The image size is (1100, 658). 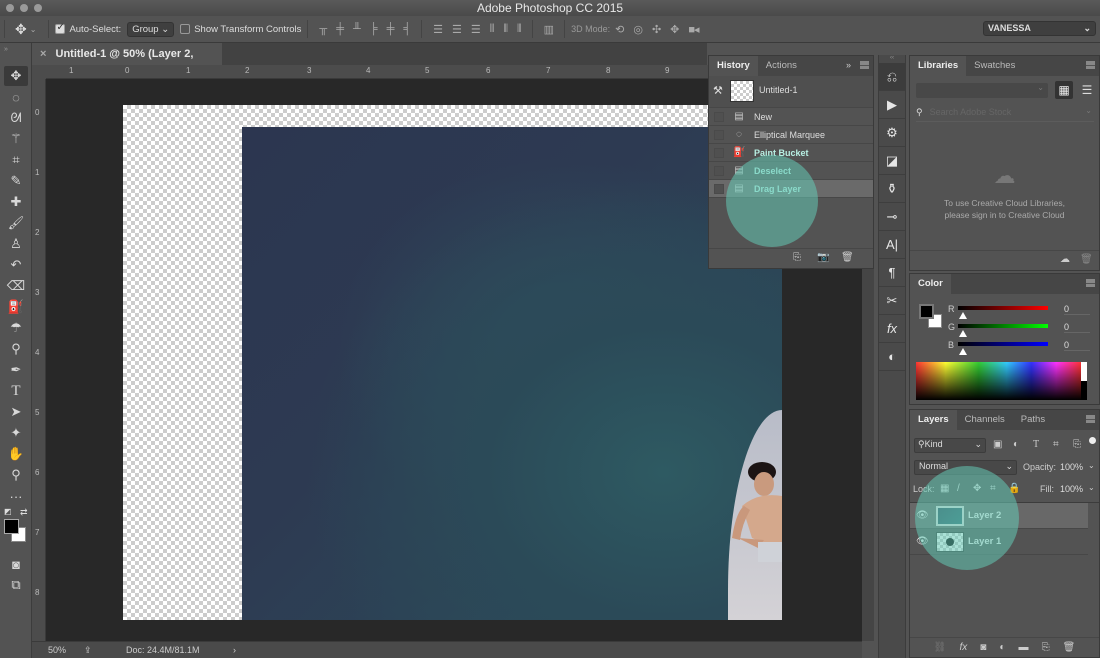 I want to click on styles-fx-icon: fx, so click(x=892, y=329).